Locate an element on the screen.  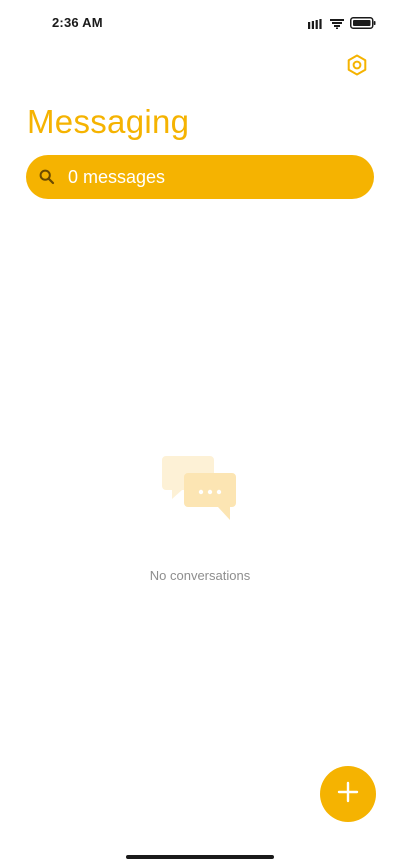
search-icon is located at coordinates (47, 177).